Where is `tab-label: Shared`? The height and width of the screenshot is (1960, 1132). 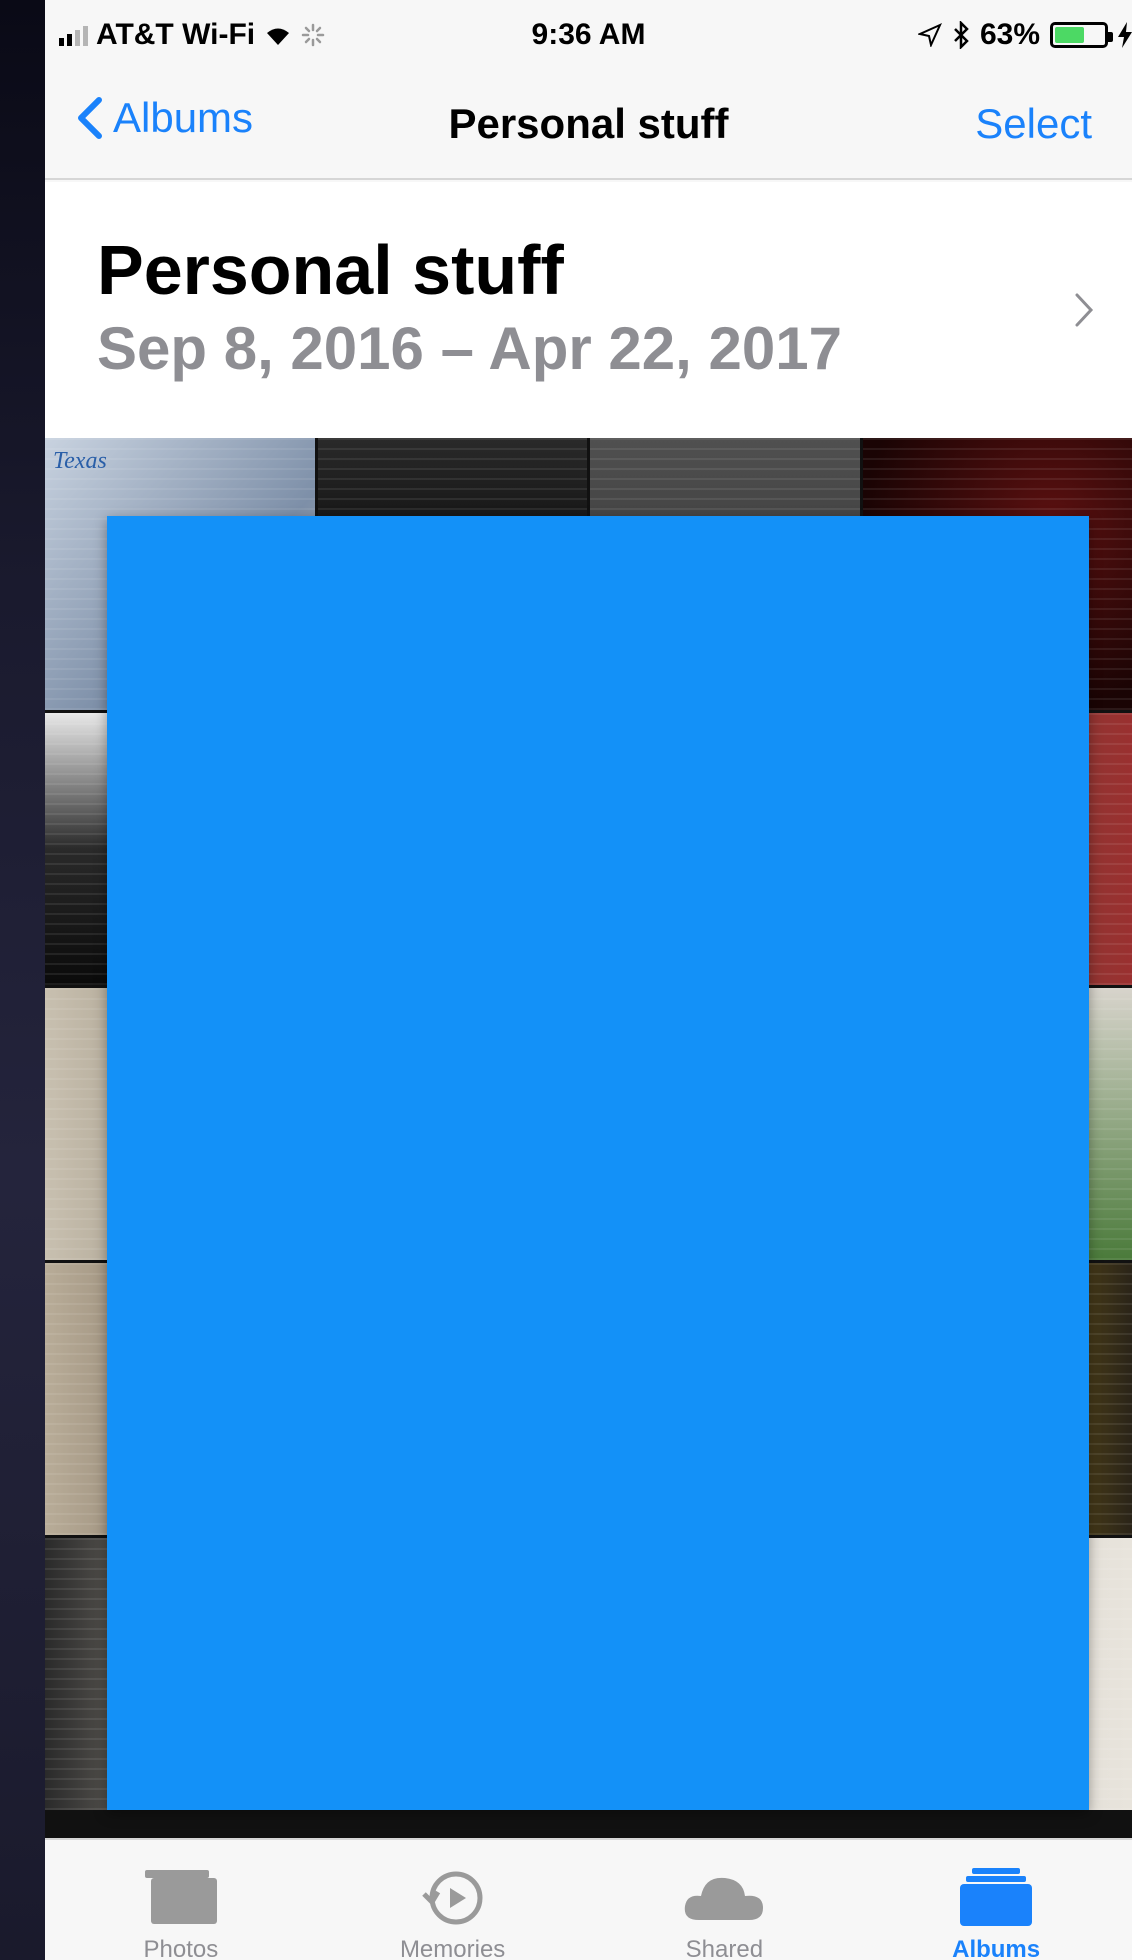 tab-label: Shared is located at coordinates (724, 1948).